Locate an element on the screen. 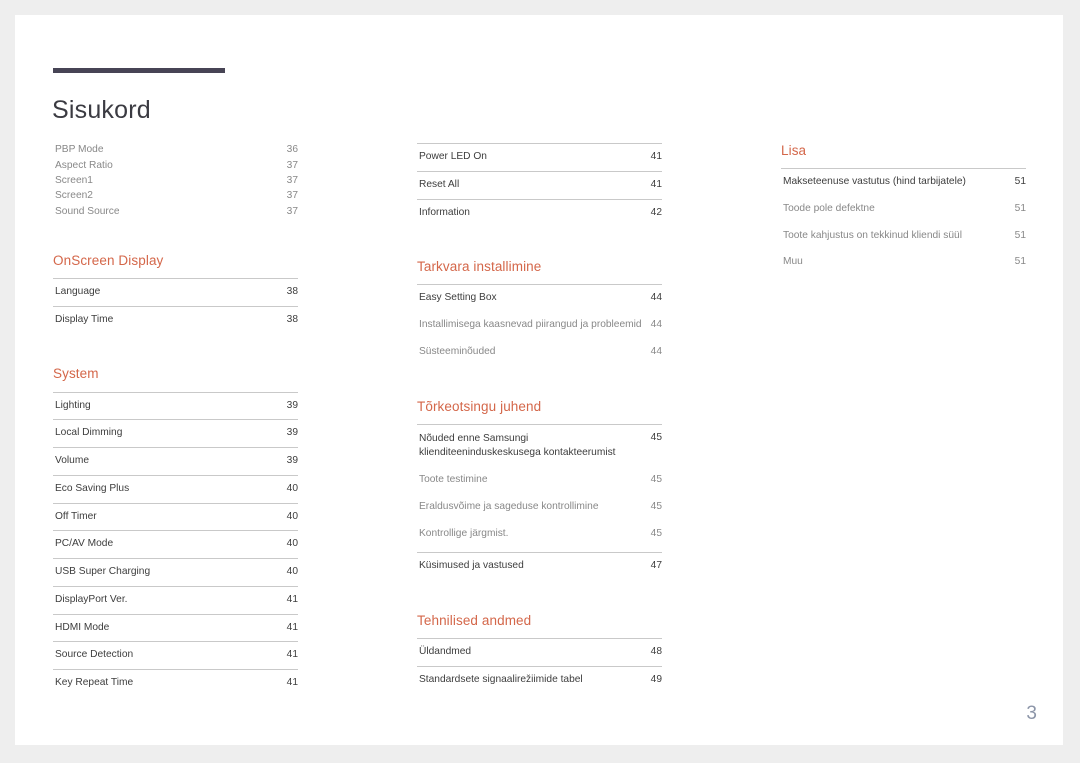  toc-entry-page-number: 49 is located at coordinates (656, 679).